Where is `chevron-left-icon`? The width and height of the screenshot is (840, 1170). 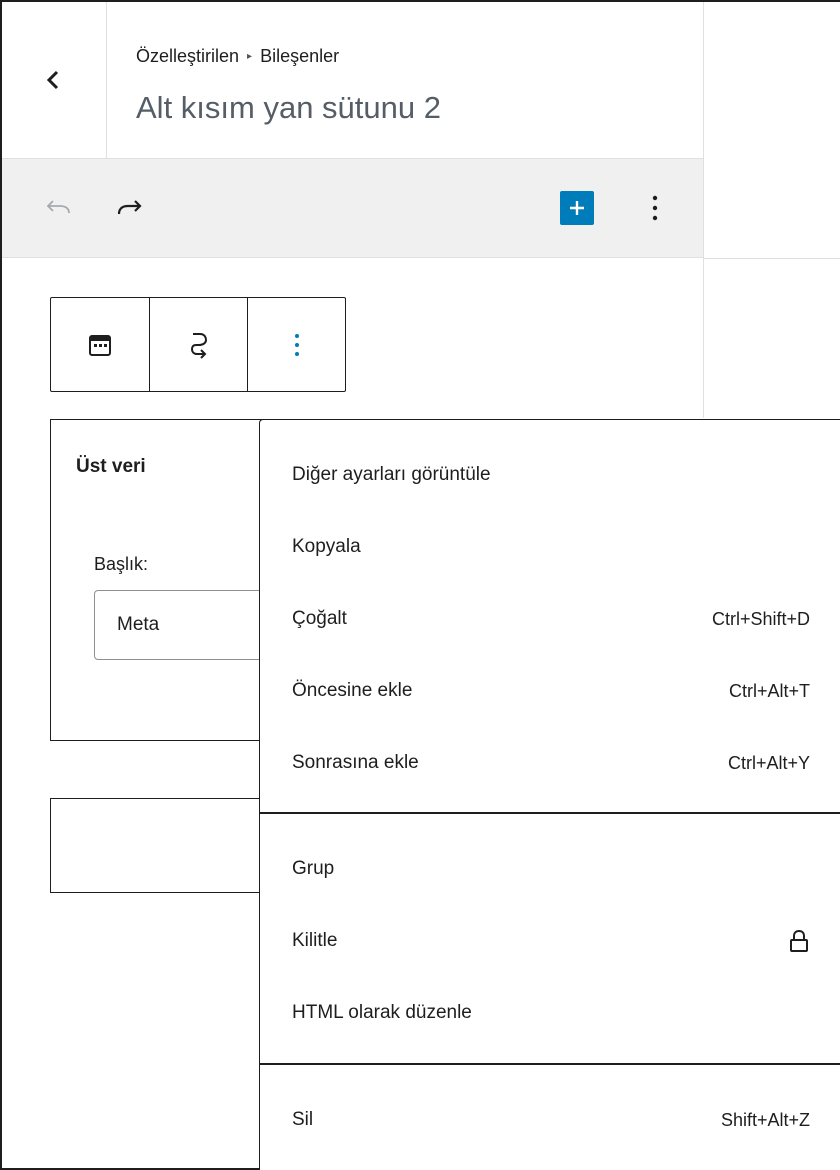 chevron-left-icon is located at coordinates (52, 80).